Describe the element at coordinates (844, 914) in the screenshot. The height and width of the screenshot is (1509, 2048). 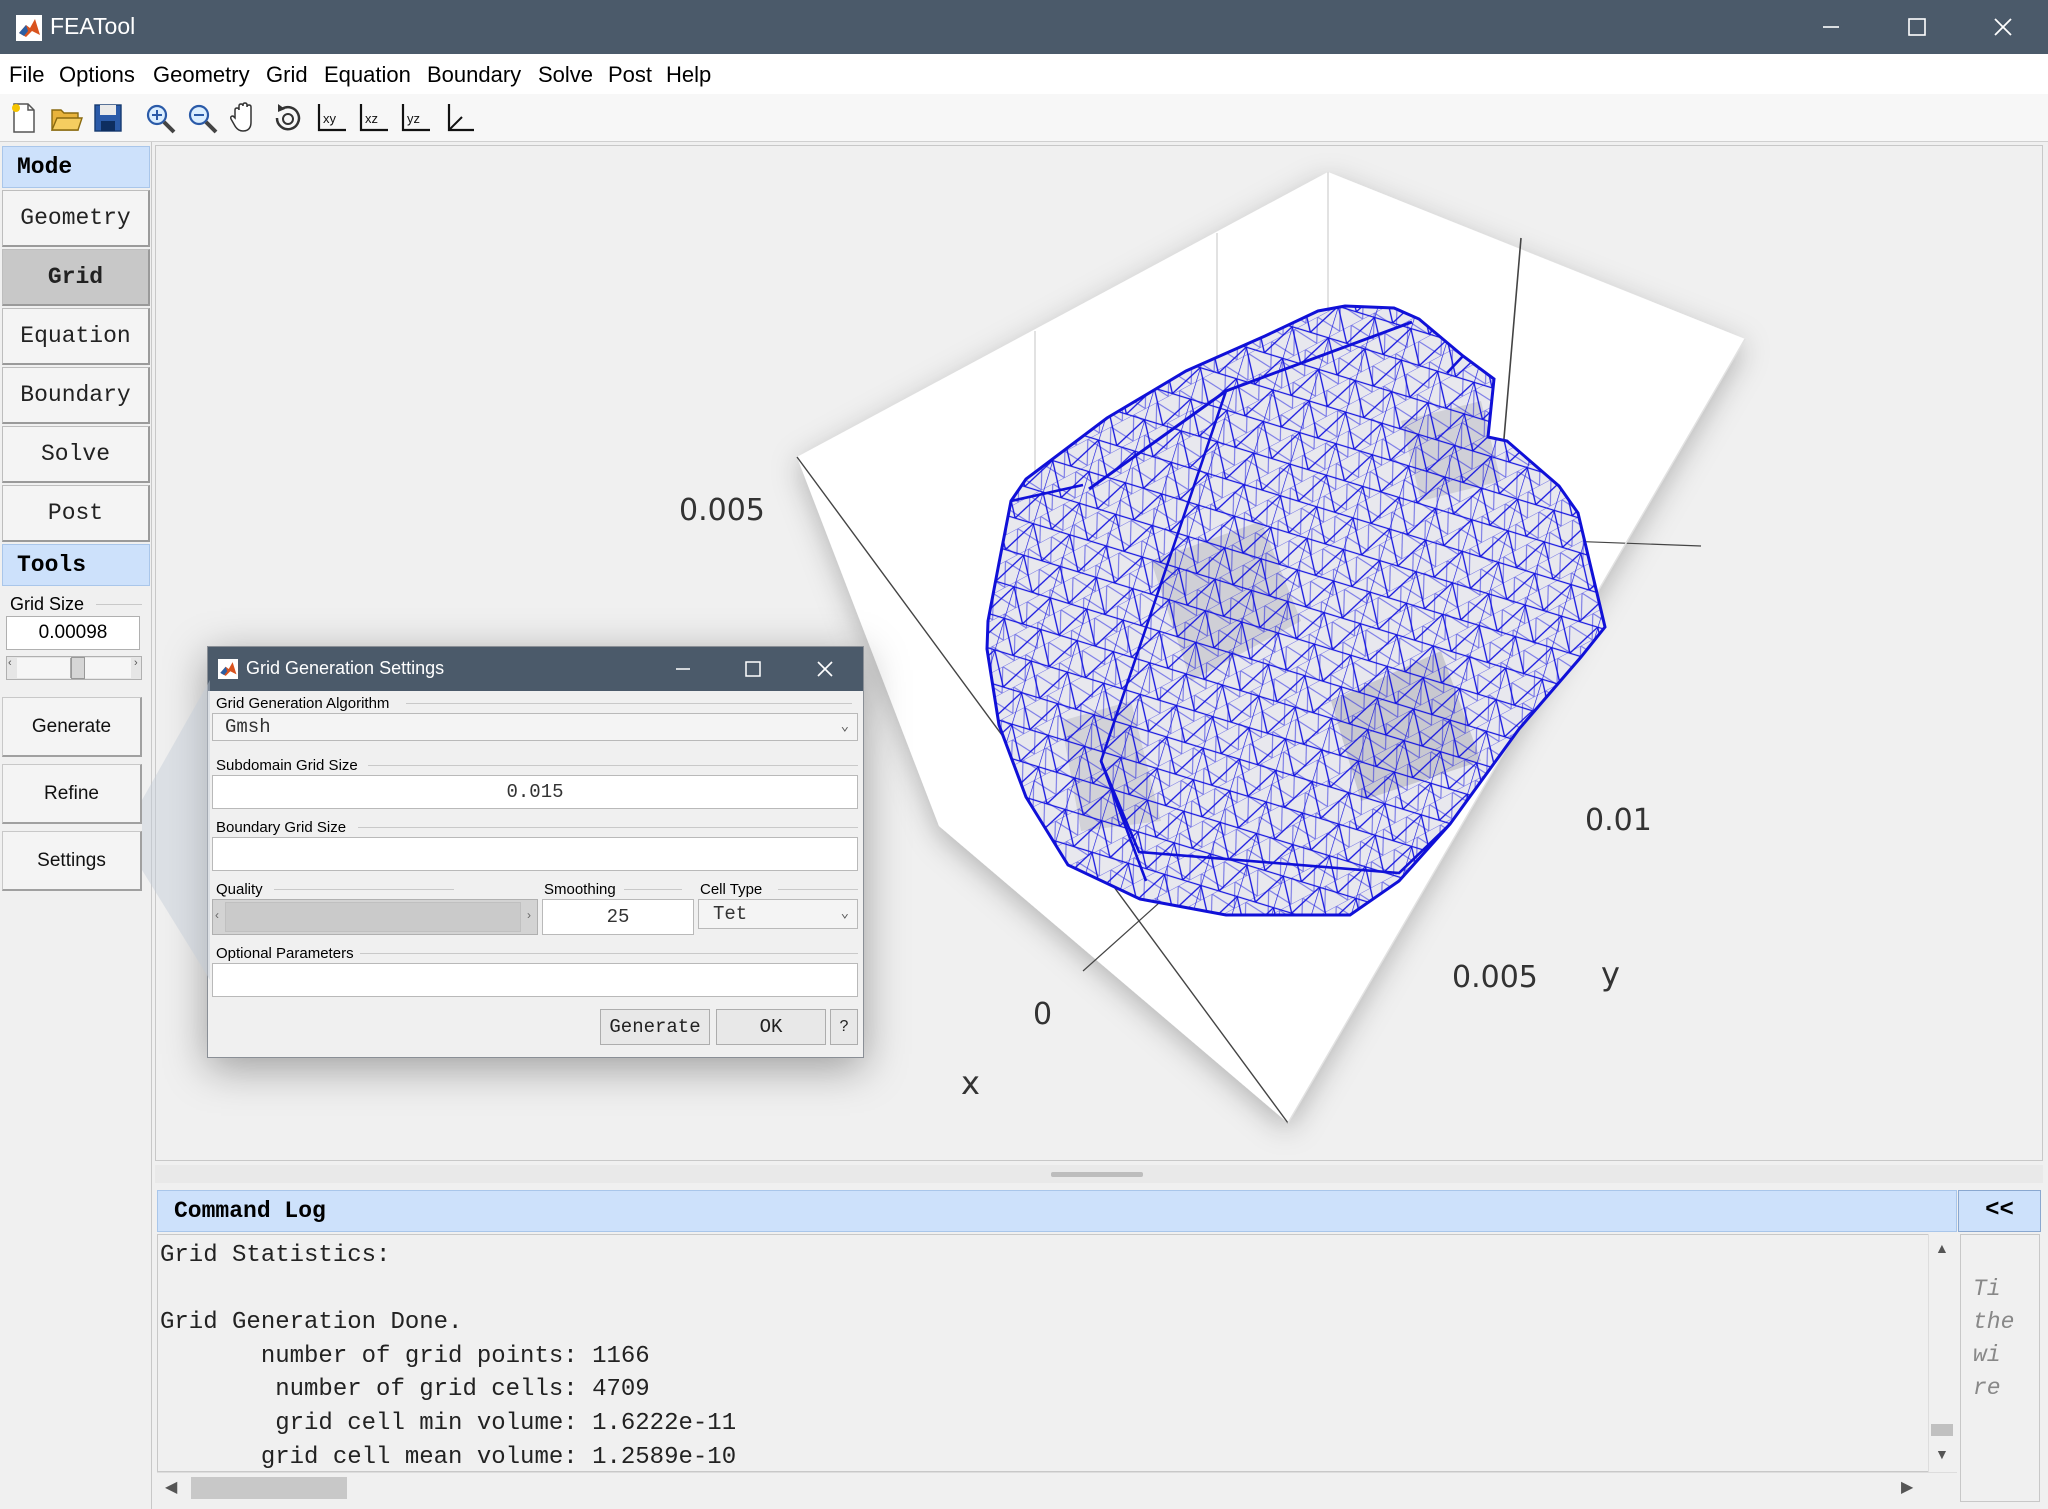
I see `chevron-down-icon: ⌄` at that location.